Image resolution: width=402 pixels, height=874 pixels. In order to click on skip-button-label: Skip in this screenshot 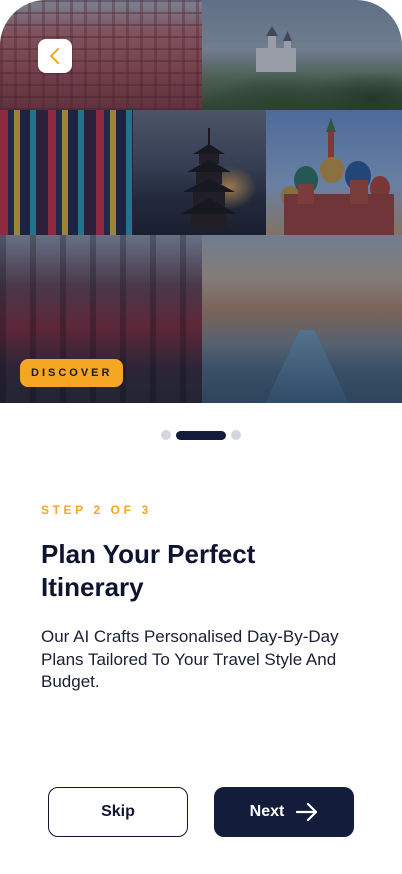, I will do `click(118, 811)`.